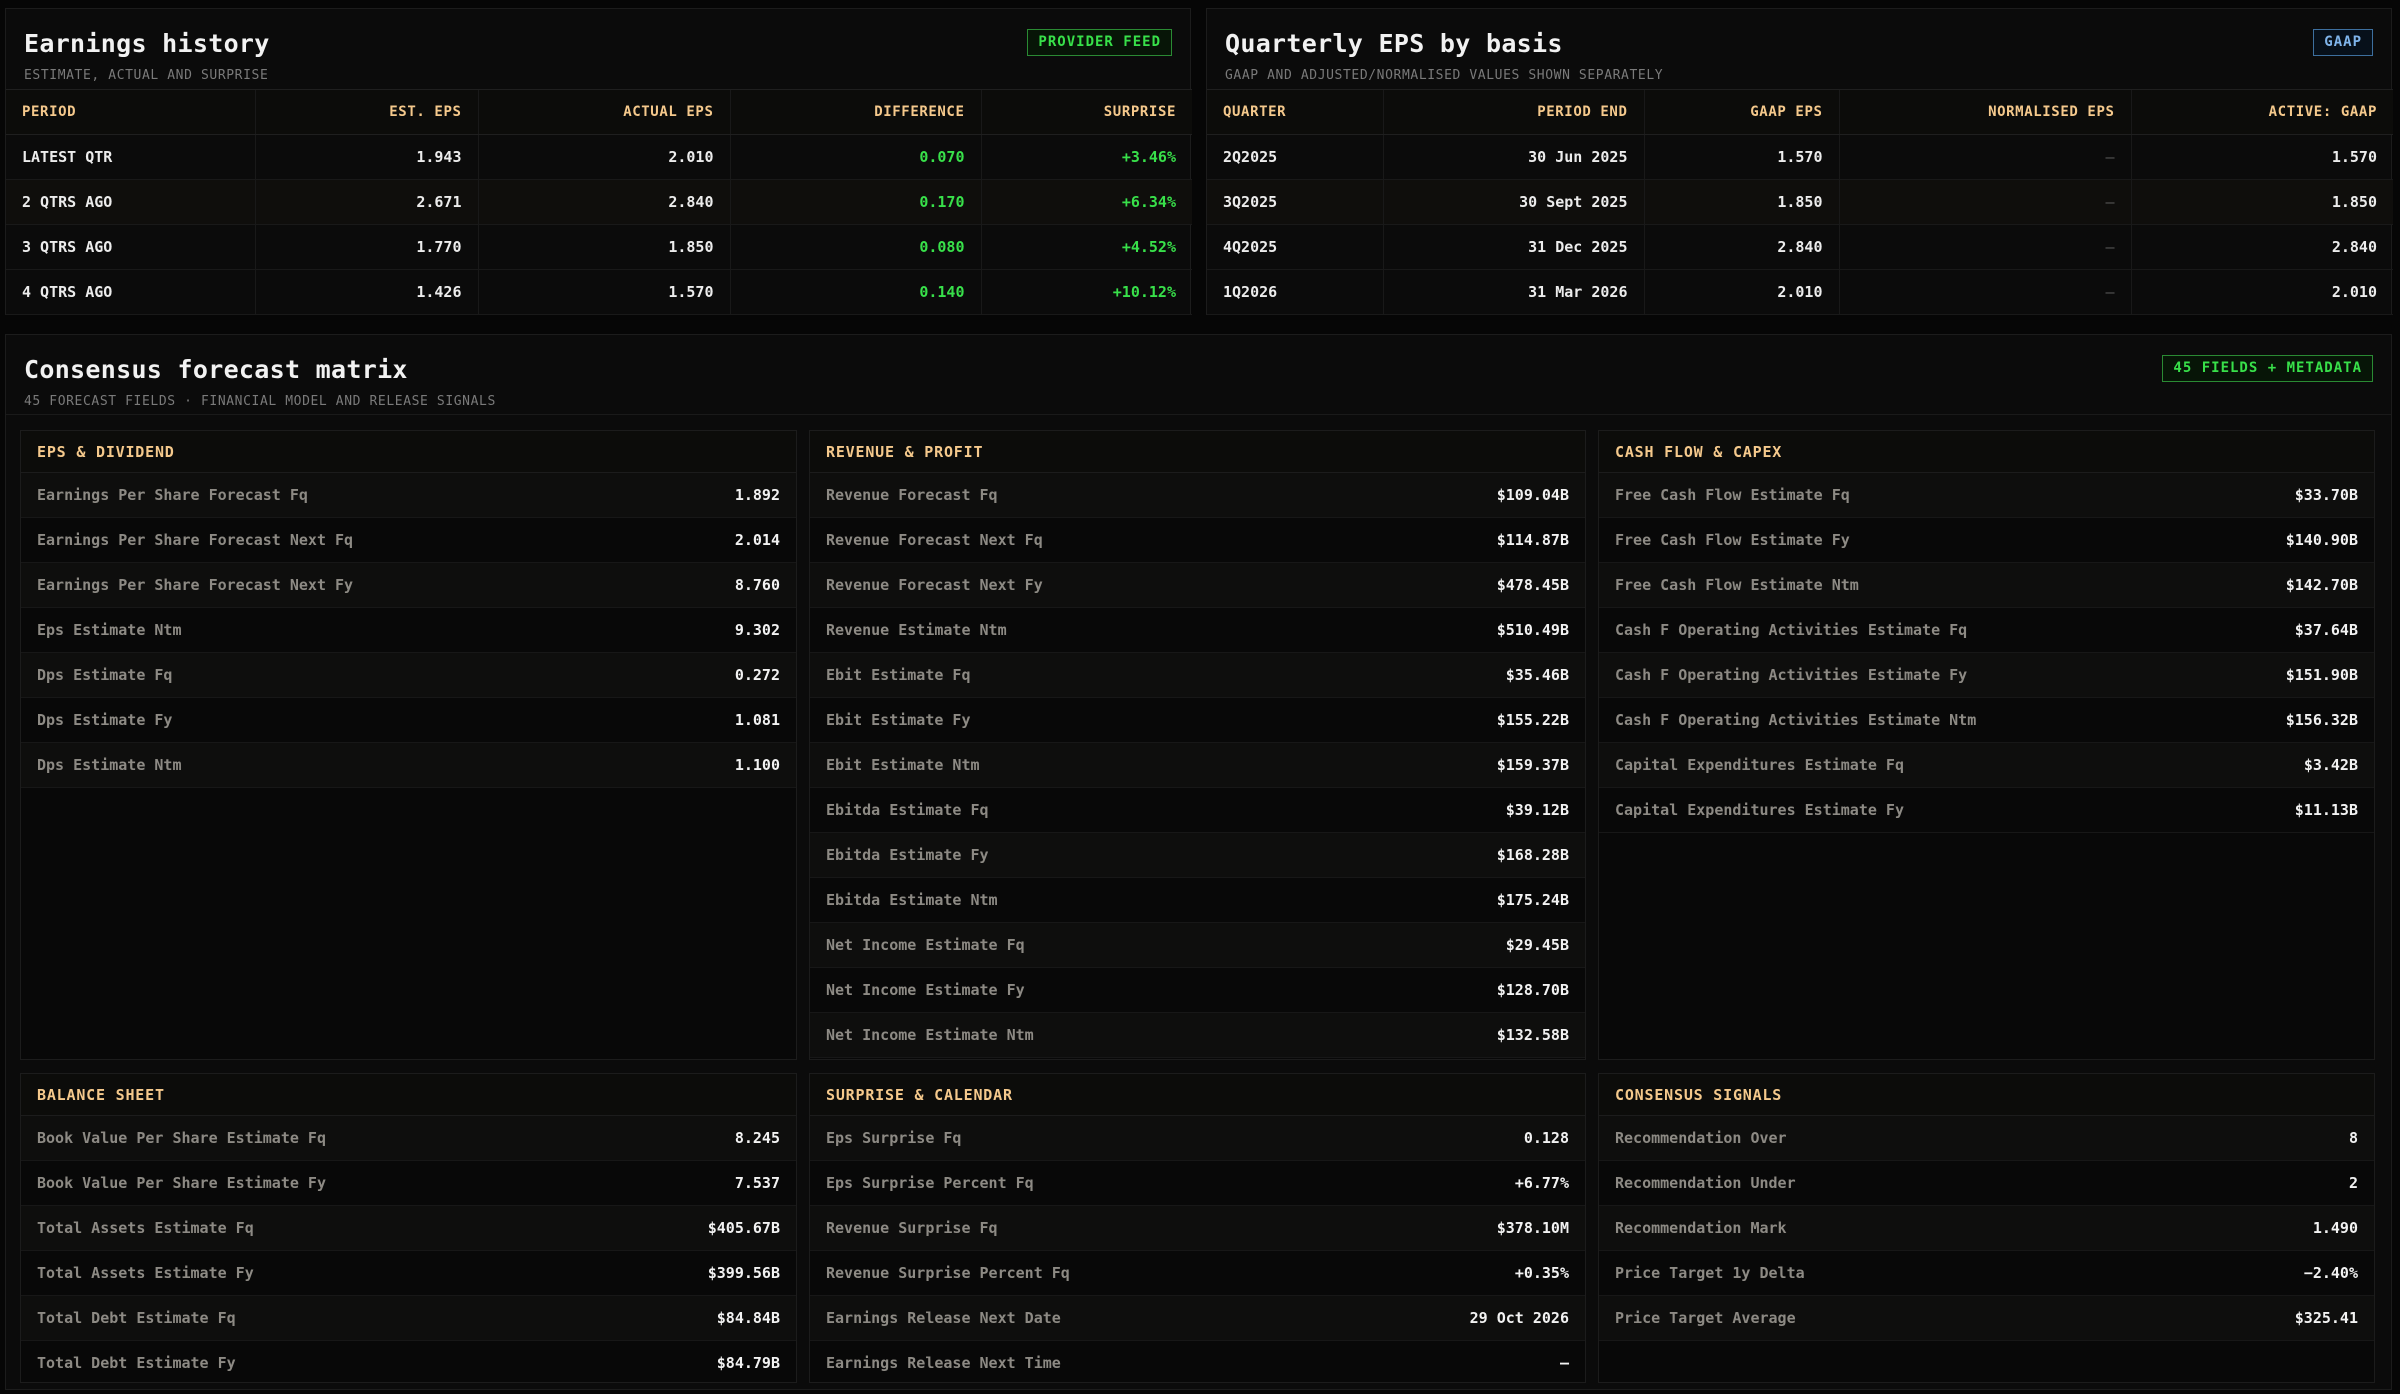 The height and width of the screenshot is (1394, 2400). Describe the element at coordinates (109, 630) in the screenshot. I see `field-label: Eps Estimate Ntm` at that location.